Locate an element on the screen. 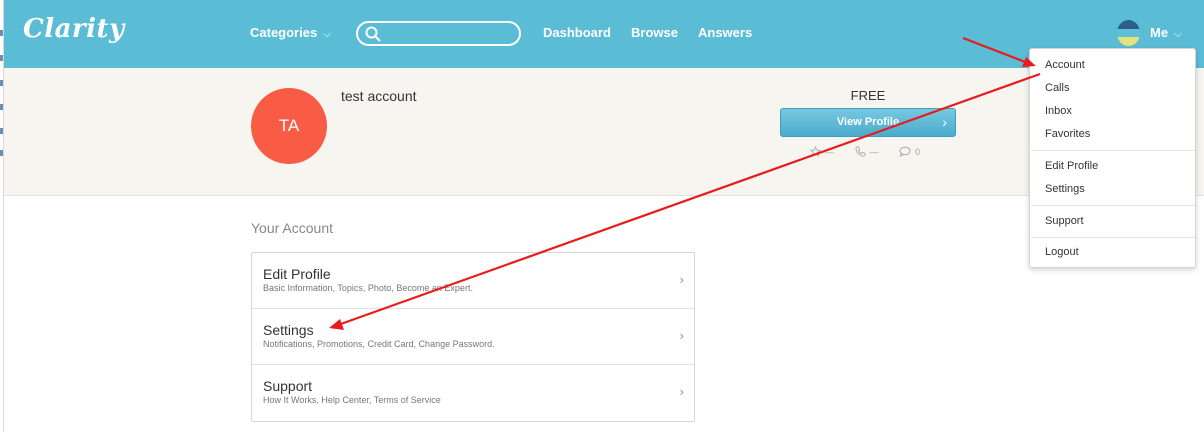 The image size is (1204, 432). list-item-title: Support is located at coordinates (288, 386).